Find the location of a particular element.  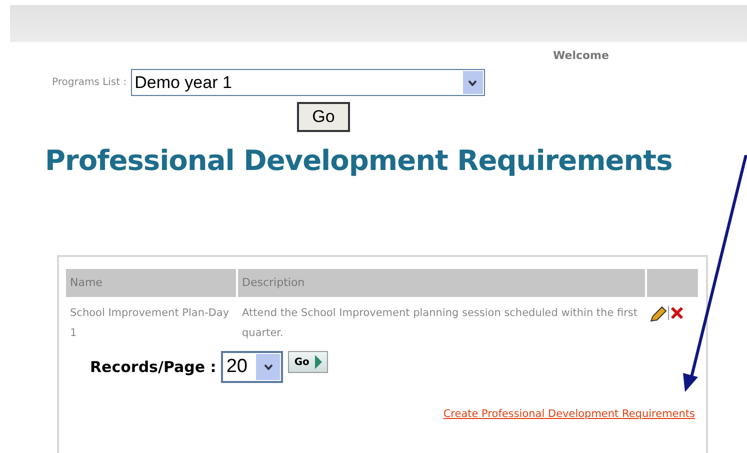

column-header: Name is located at coordinates (151, 283).